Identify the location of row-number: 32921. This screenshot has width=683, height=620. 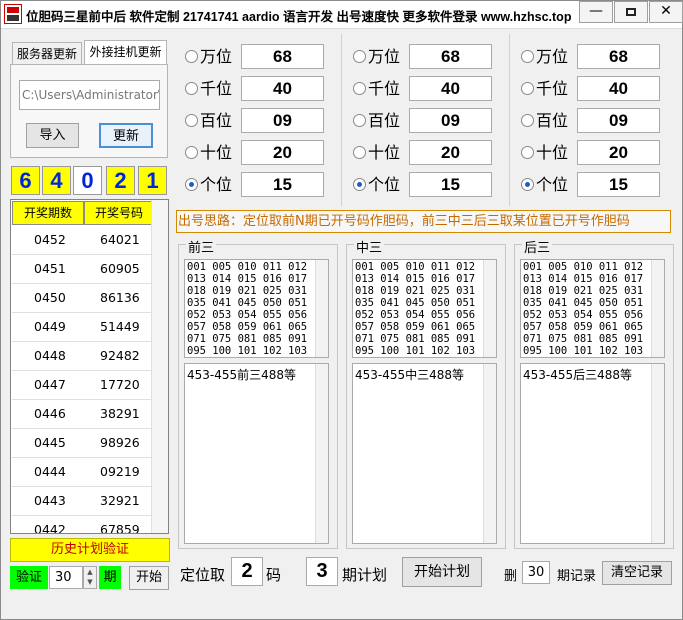
(120, 500).